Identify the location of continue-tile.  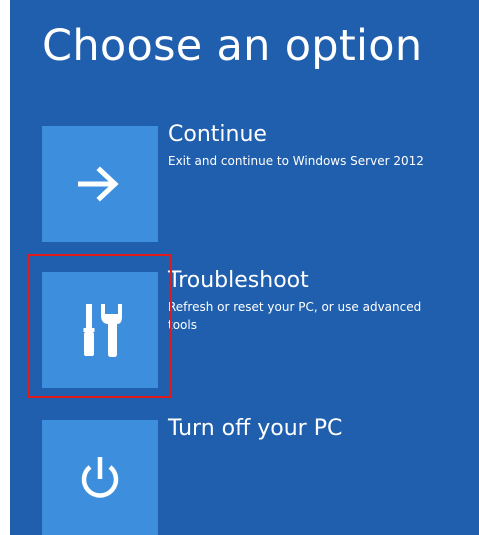
(100, 184).